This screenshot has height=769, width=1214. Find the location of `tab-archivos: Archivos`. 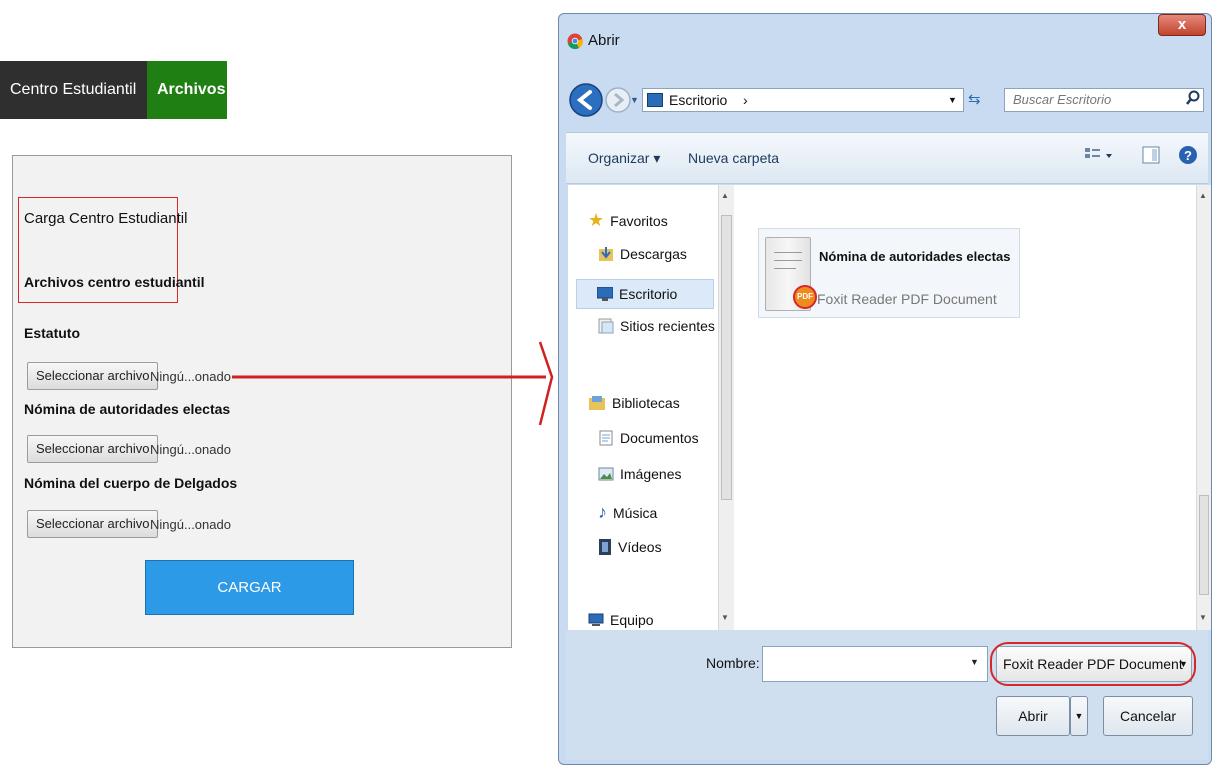

tab-archivos: Archivos is located at coordinates (187, 90).